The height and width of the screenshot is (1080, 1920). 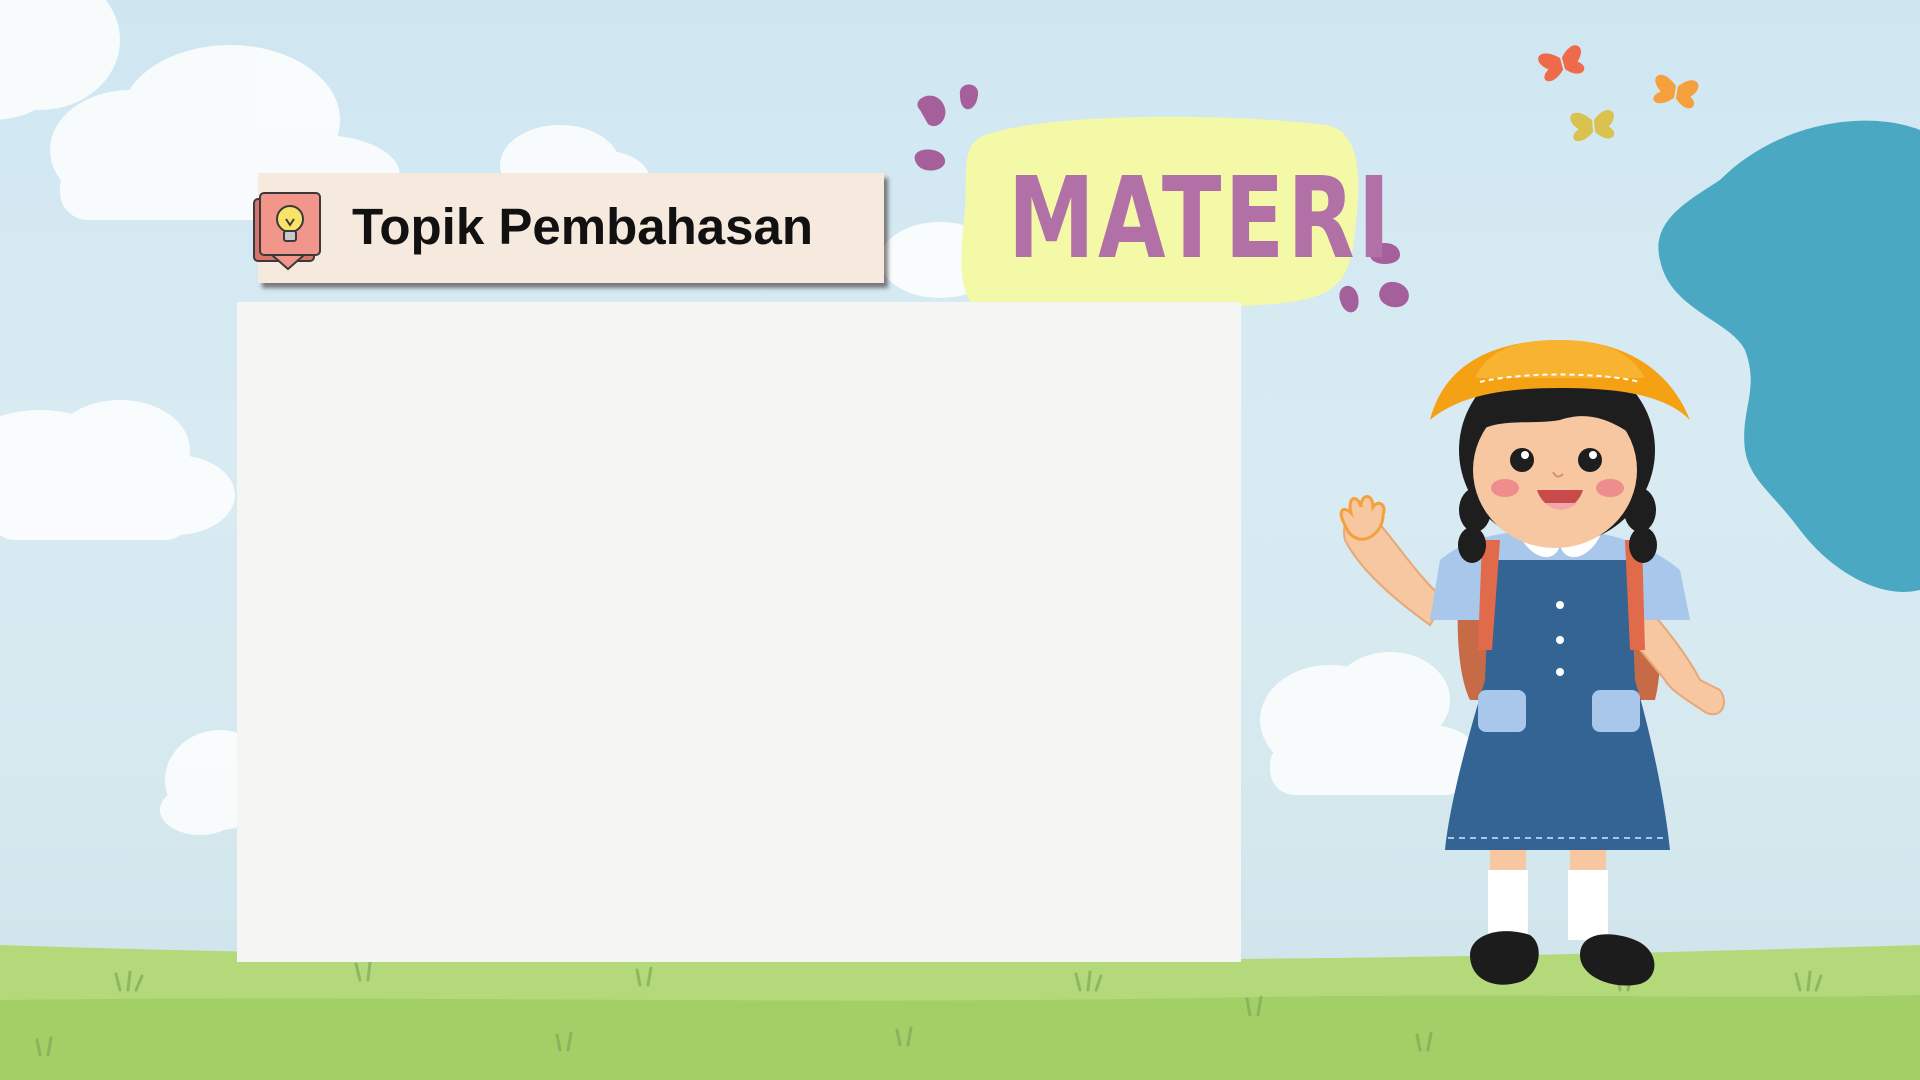 What do you see at coordinates (583, 226) in the screenshot?
I see `topic-label: Topik Pembahasan` at bounding box center [583, 226].